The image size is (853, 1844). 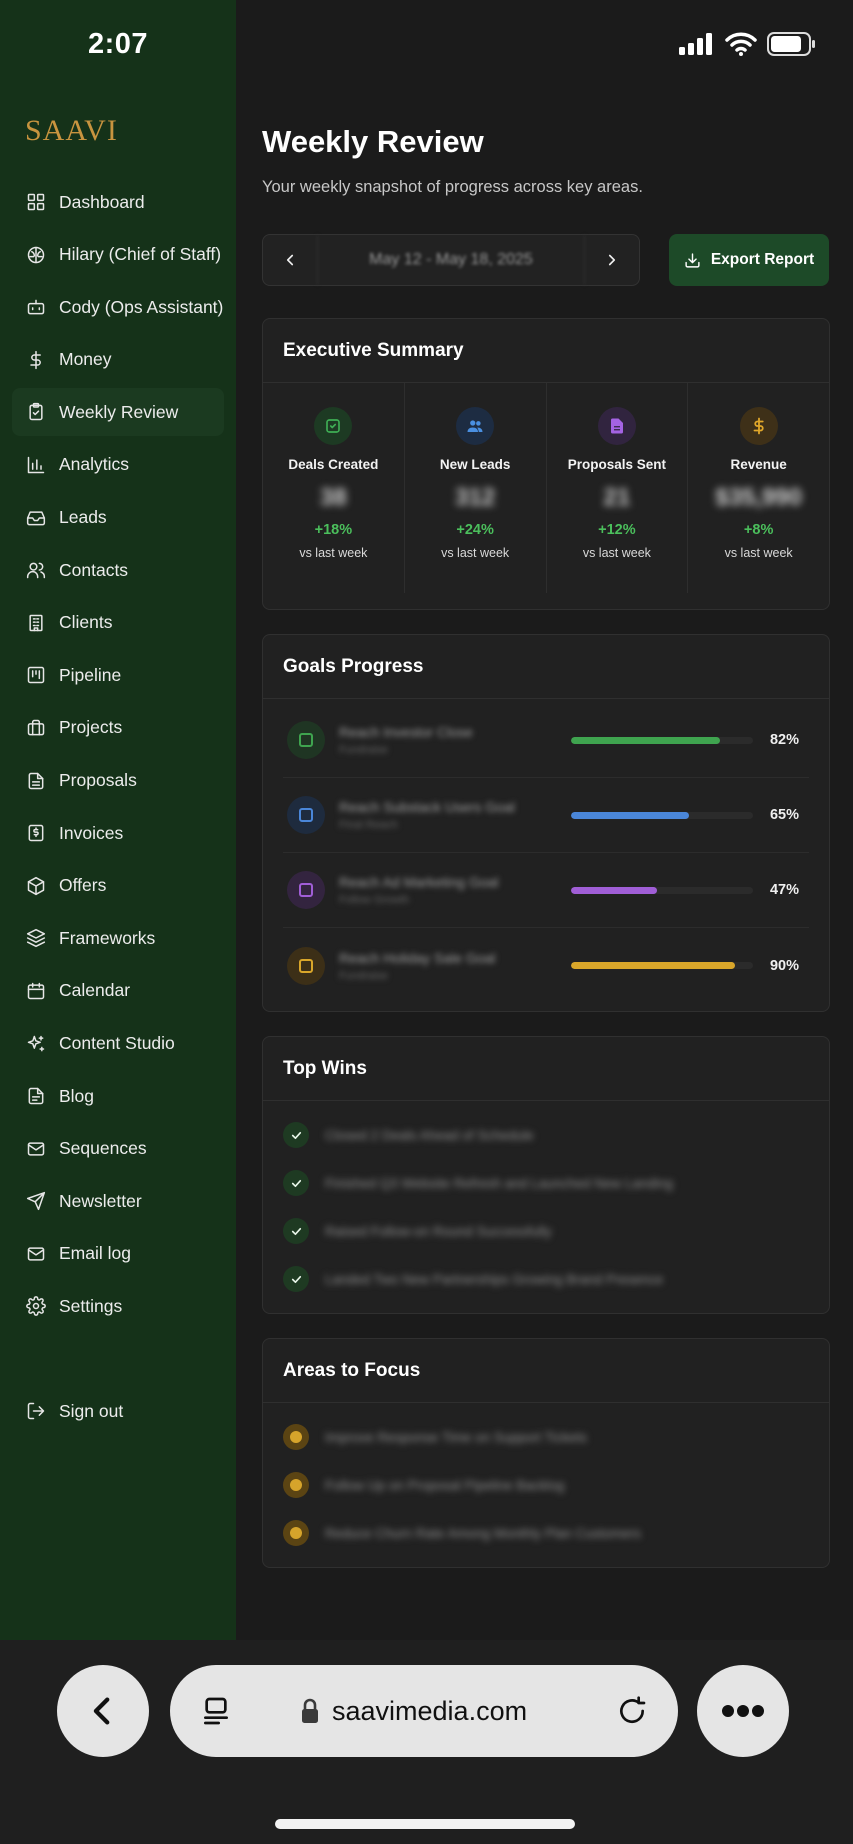 What do you see at coordinates (118, 307) in the screenshot?
I see `sidebar-item-cody: Cody (Ops Assistant)` at bounding box center [118, 307].